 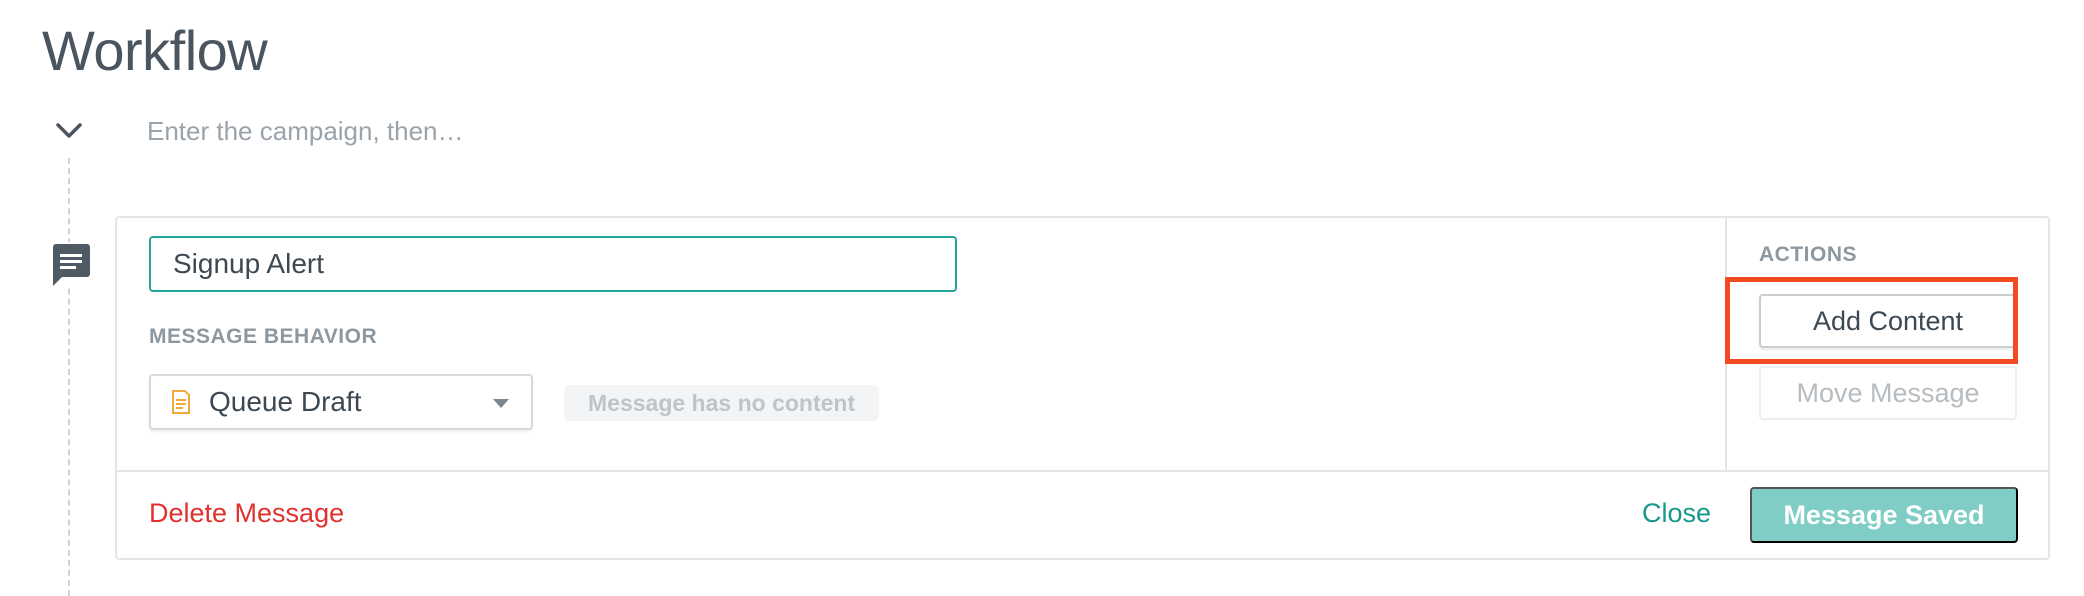 What do you see at coordinates (155, 50) in the screenshot?
I see `page-title: Workflow` at bounding box center [155, 50].